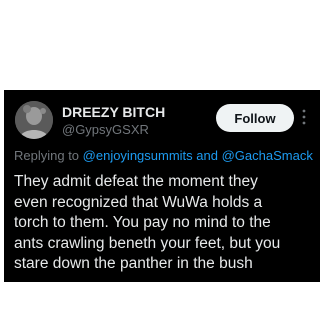  Describe the element at coordinates (34, 120) in the screenshot. I see `avatar` at that location.